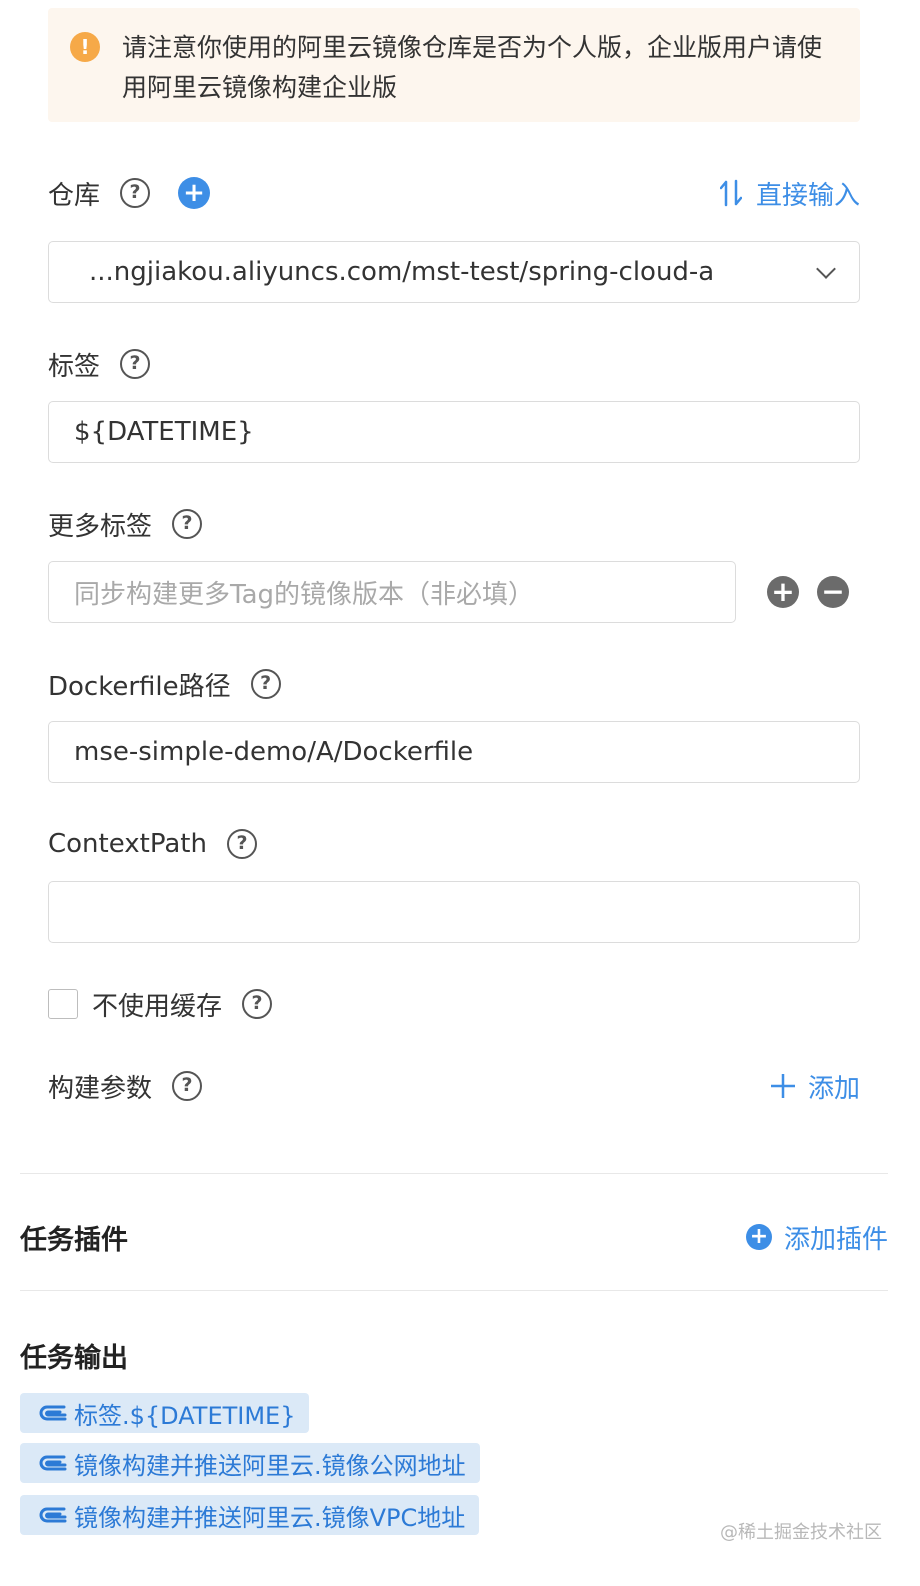 The image size is (920, 1586). What do you see at coordinates (801, 1532) in the screenshot?
I see `watermark: @稀土掘金技术社区` at bounding box center [801, 1532].